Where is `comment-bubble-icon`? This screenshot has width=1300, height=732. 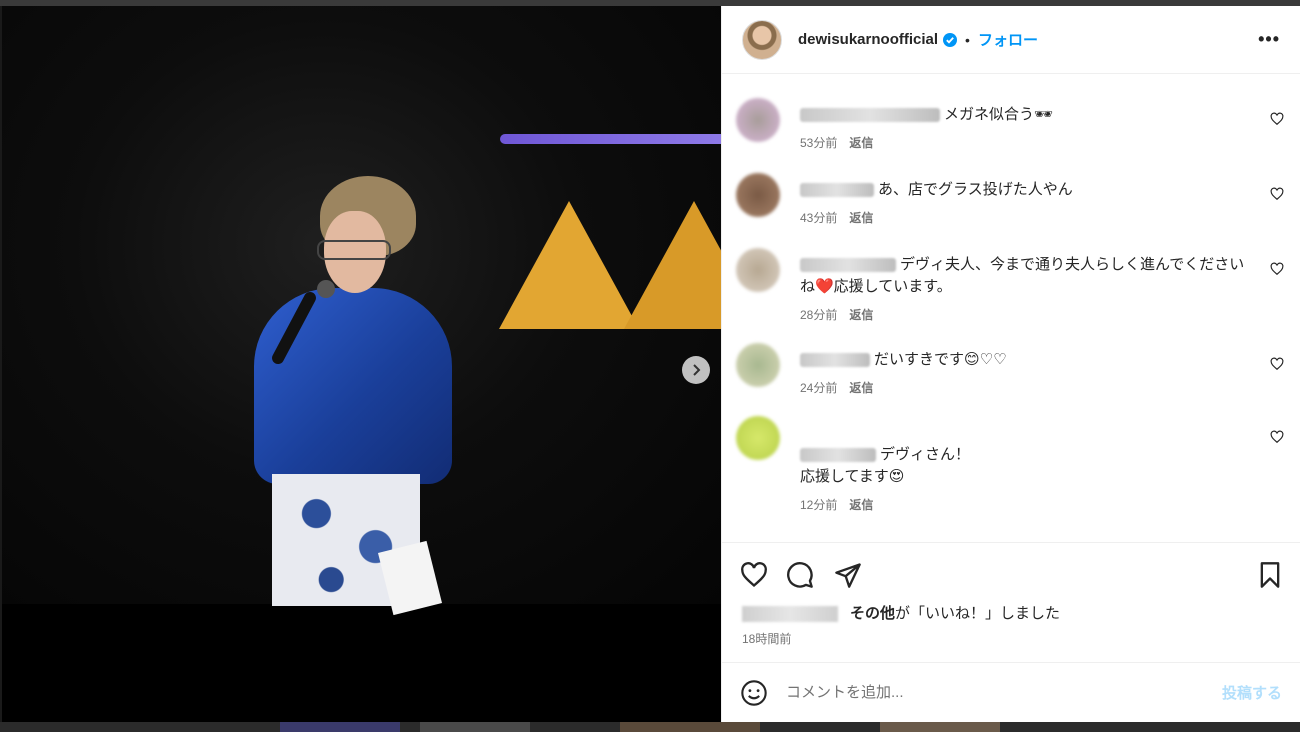 comment-bubble-icon is located at coordinates (800, 575).